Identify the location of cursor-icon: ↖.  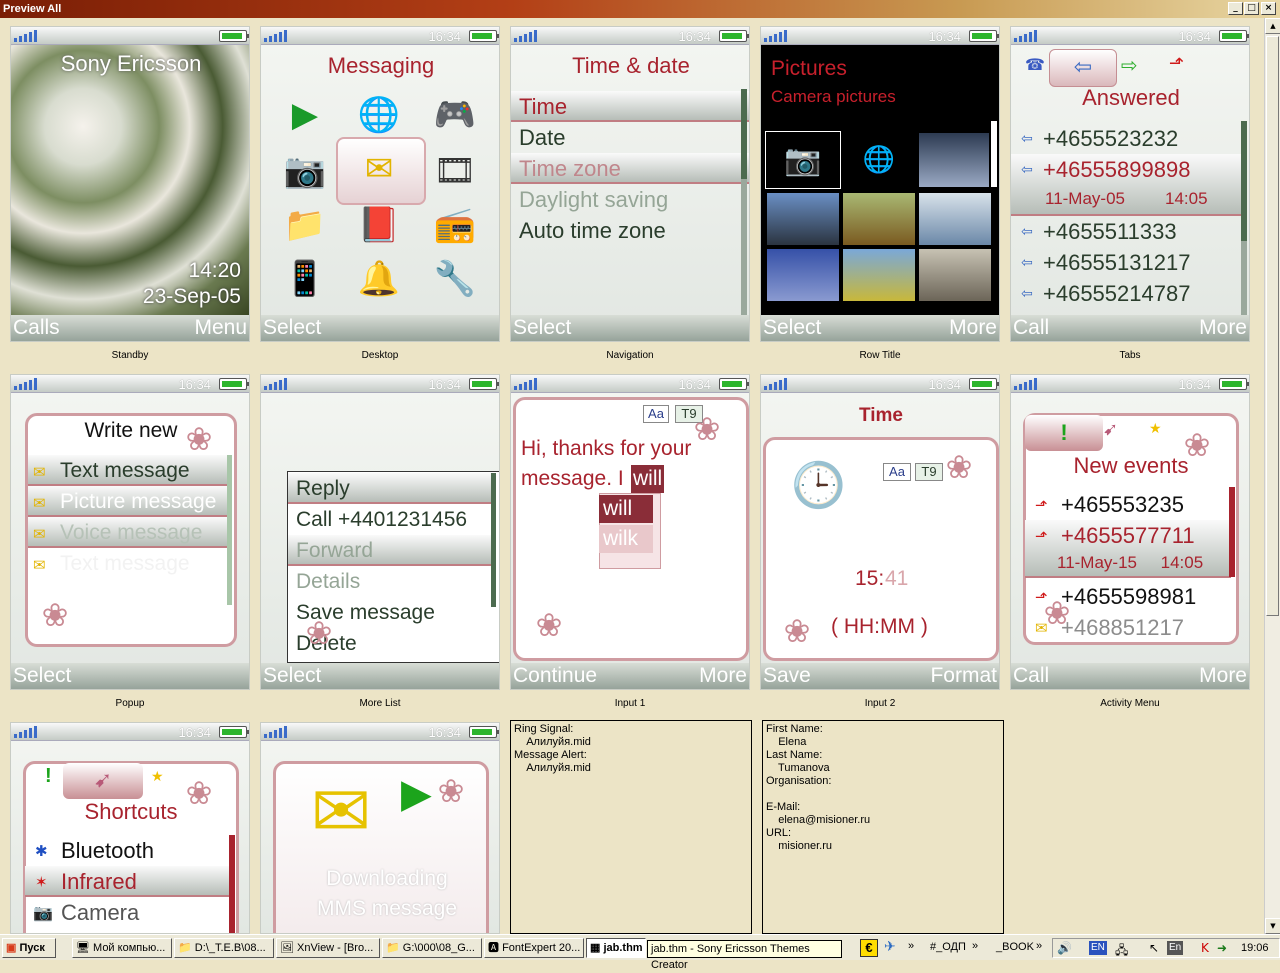
(1154, 948).